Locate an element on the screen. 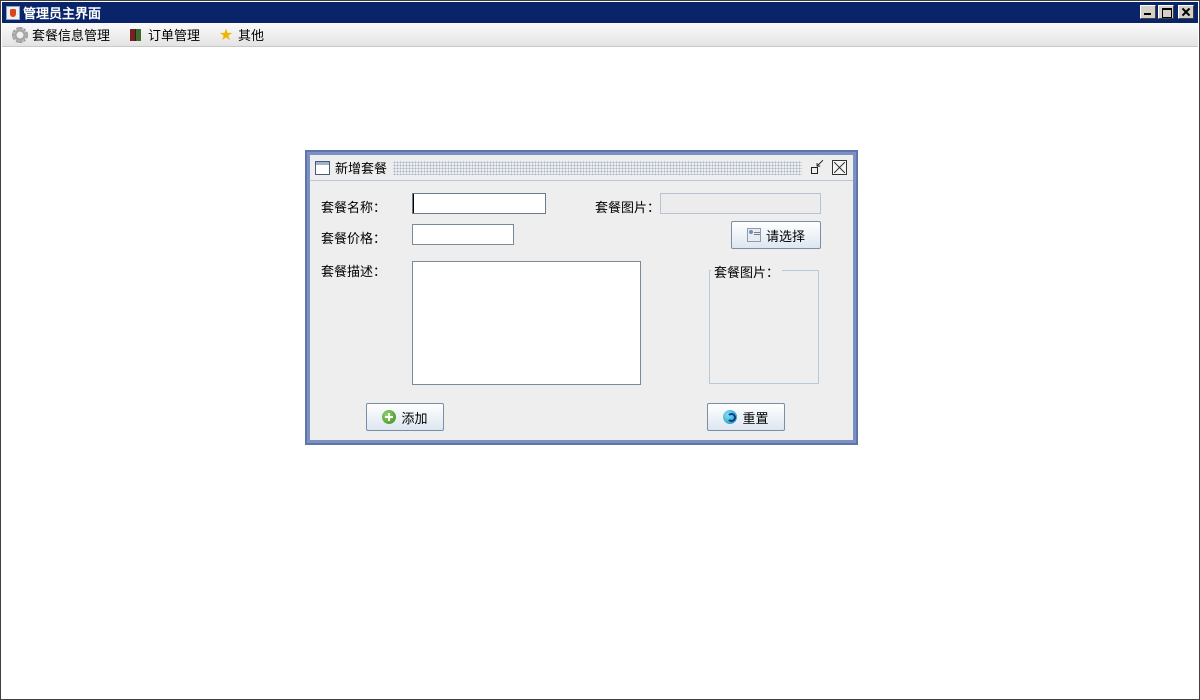 This screenshot has height=700, width=1200. minimize-button is located at coordinates (1148, 12).